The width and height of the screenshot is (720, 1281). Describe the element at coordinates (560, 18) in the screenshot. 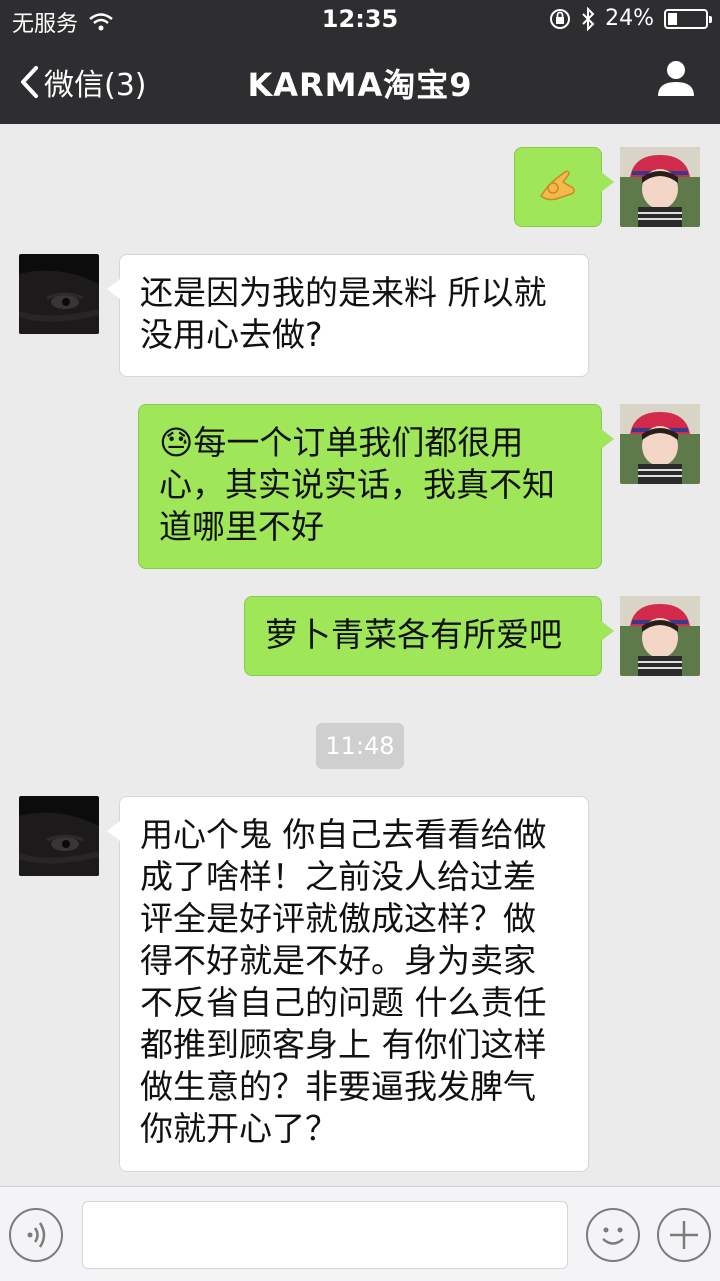

I see `lock-rotation-icon` at that location.